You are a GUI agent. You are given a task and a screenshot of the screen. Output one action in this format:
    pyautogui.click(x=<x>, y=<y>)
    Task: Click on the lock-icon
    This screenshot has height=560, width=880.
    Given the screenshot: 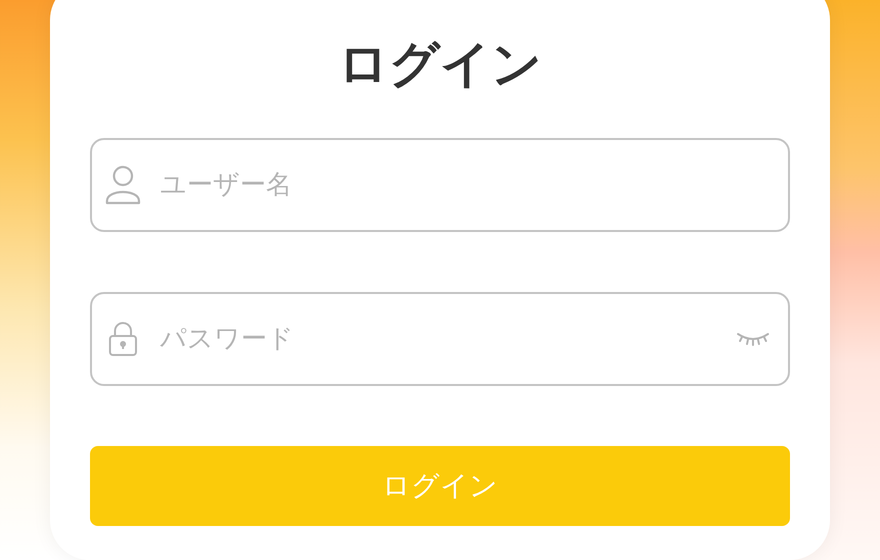 What is the action you would take?
    pyautogui.click(x=123, y=339)
    